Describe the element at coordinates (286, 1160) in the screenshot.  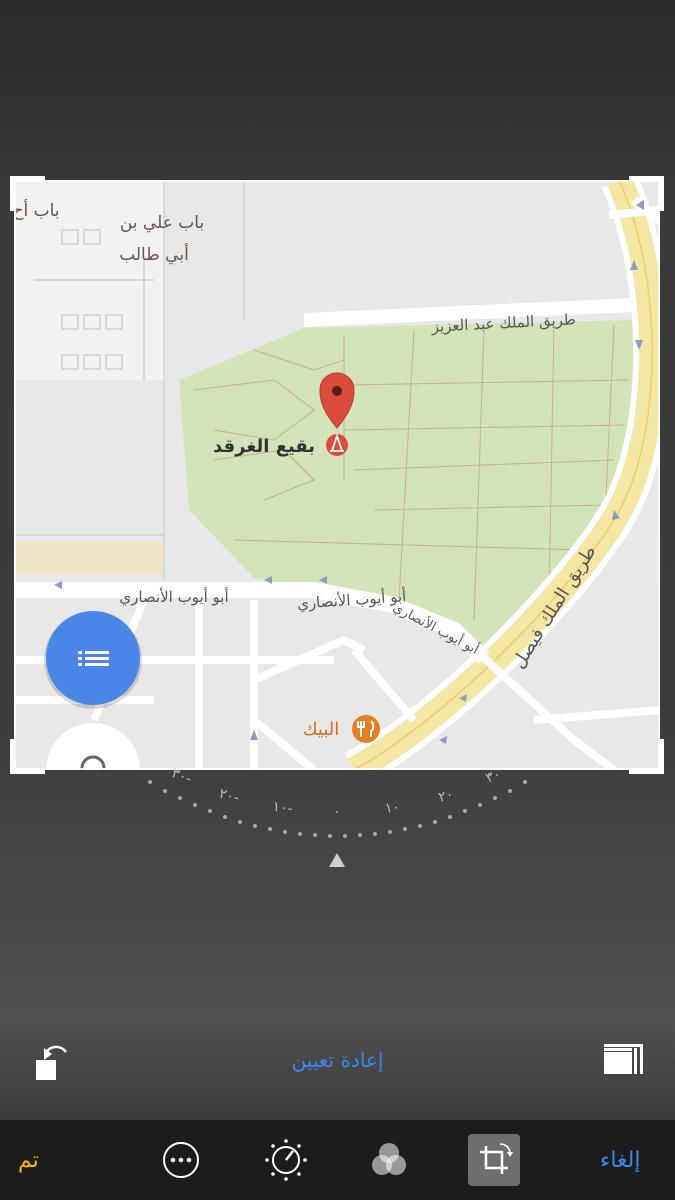
I see `adjust-dial-icon` at that location.